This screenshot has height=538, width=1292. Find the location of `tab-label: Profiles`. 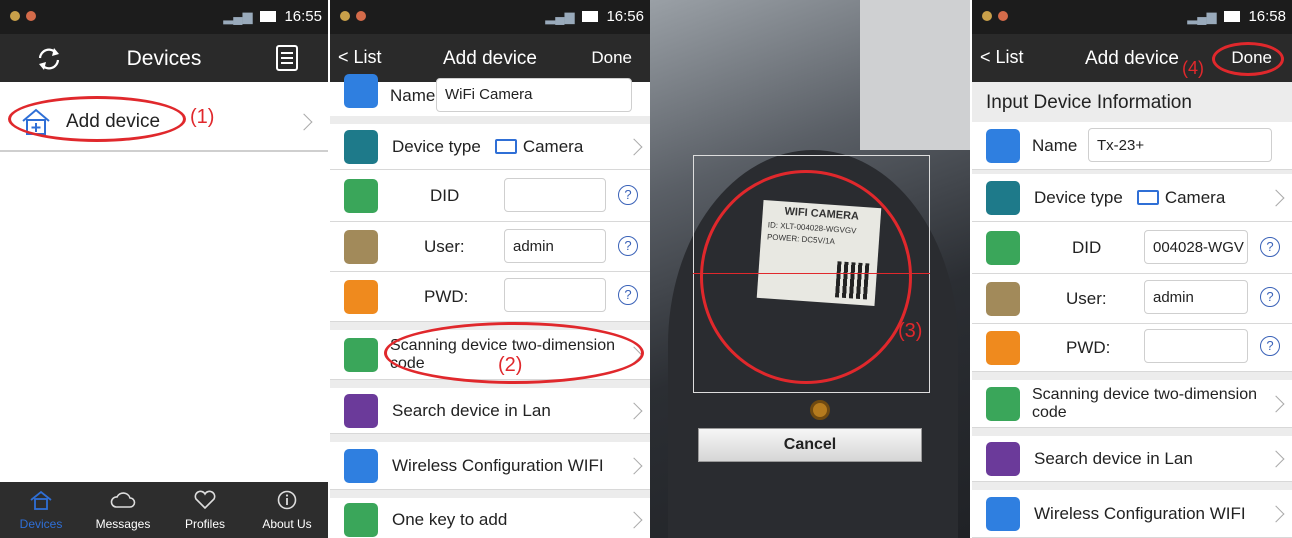

tab-label: Profiles is located at coordinates (204, 524).